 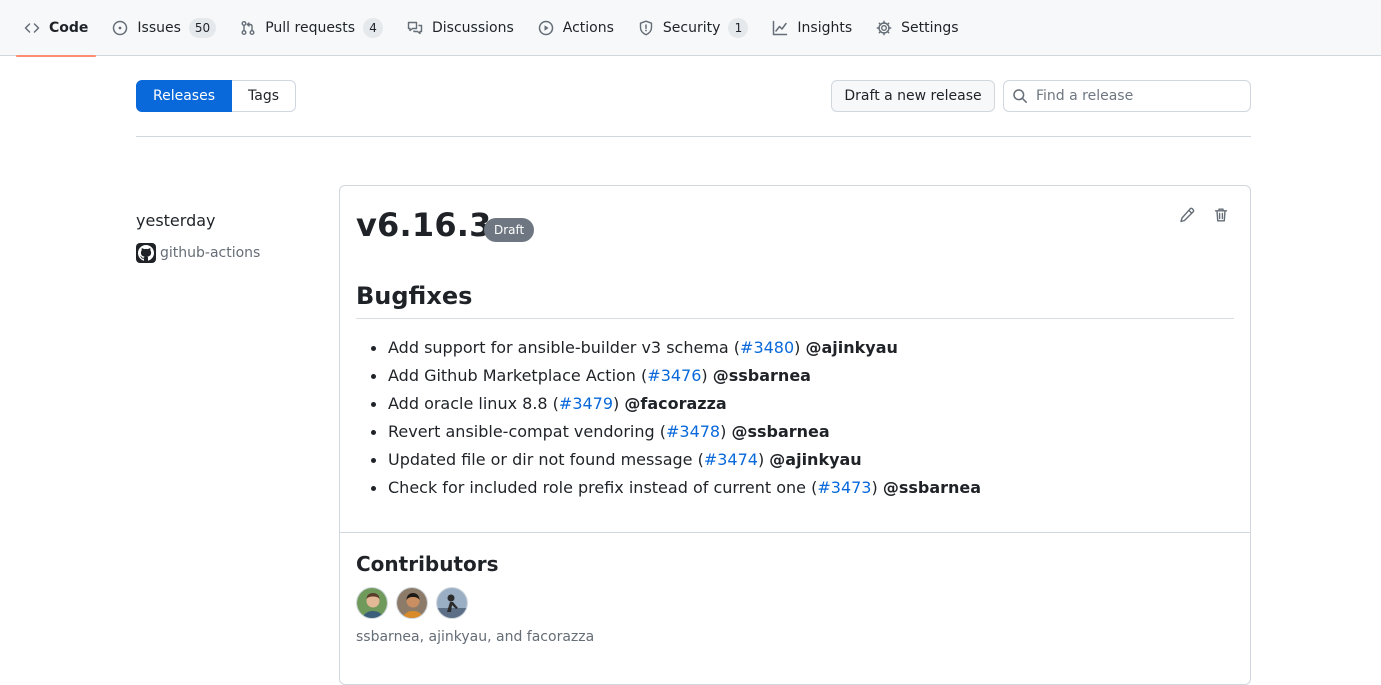 I want to click on contributors-divider, so click(x=795, y=532).